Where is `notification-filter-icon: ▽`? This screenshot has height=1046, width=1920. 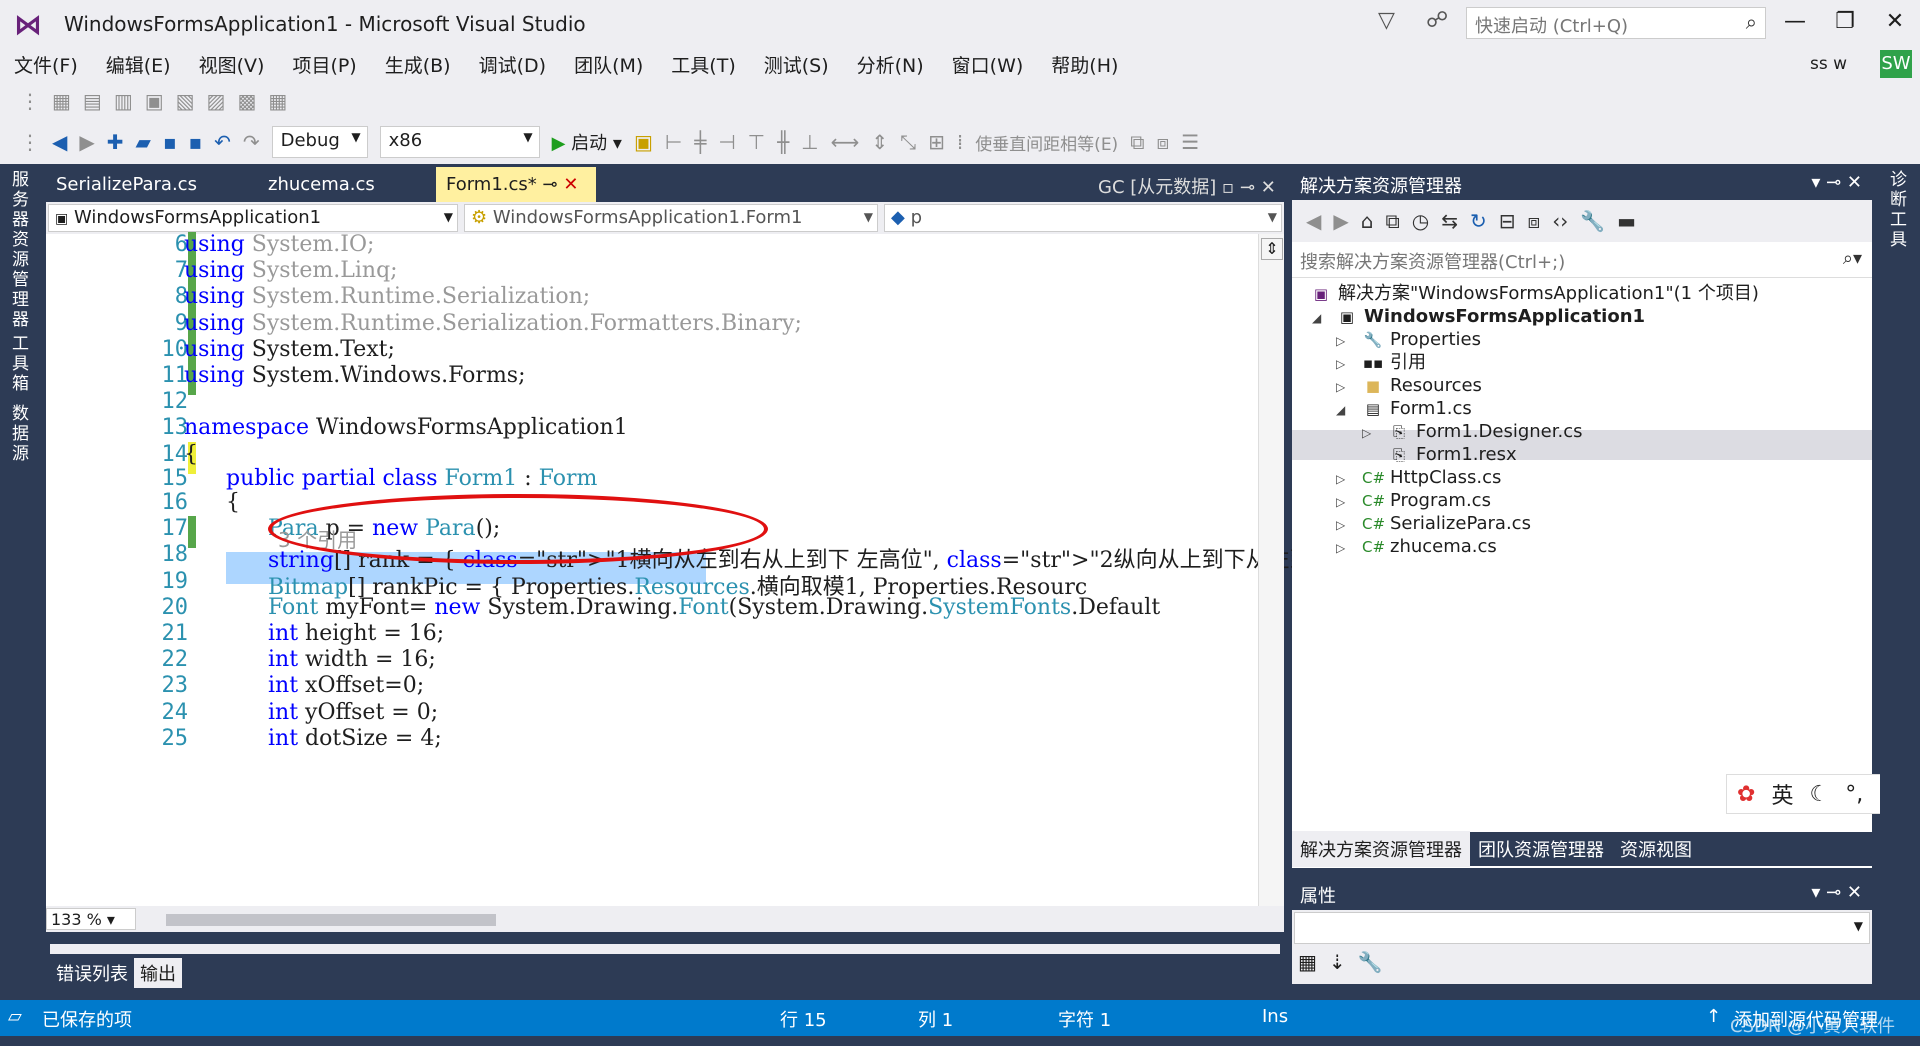 notification-filter-icon: ▽ is located at coordinates (1386, 20).